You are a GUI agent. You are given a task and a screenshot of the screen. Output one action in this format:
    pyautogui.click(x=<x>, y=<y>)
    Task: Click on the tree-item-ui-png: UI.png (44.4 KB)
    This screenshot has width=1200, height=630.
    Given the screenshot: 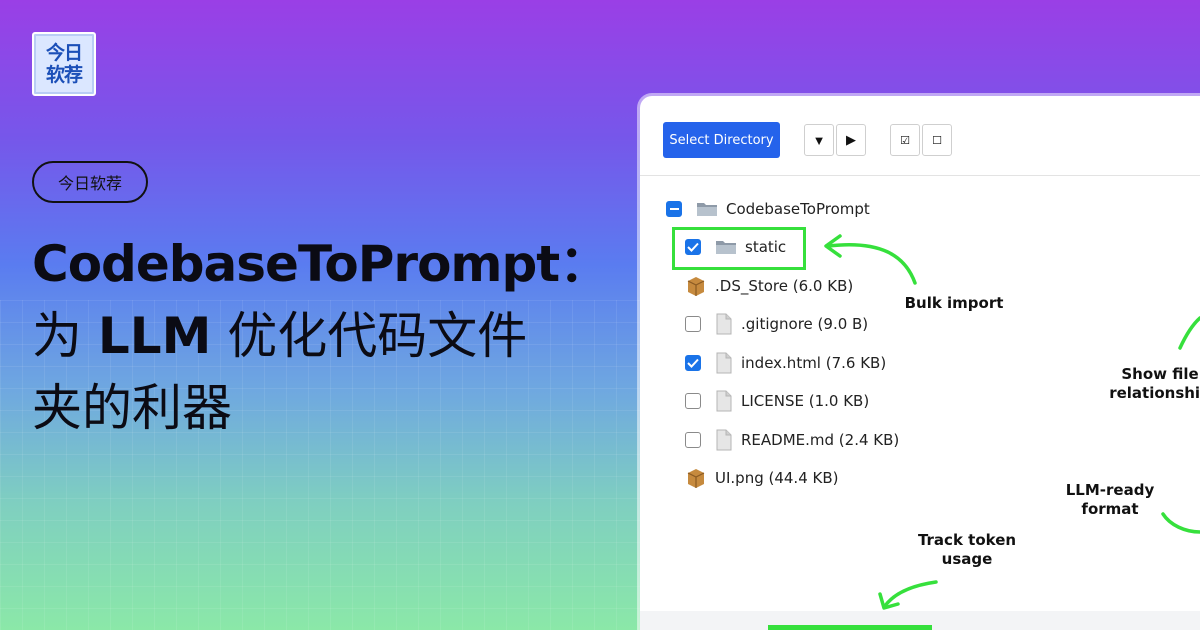 What is the action you would take?
    pyautogui.click(x=762, y=478)
    